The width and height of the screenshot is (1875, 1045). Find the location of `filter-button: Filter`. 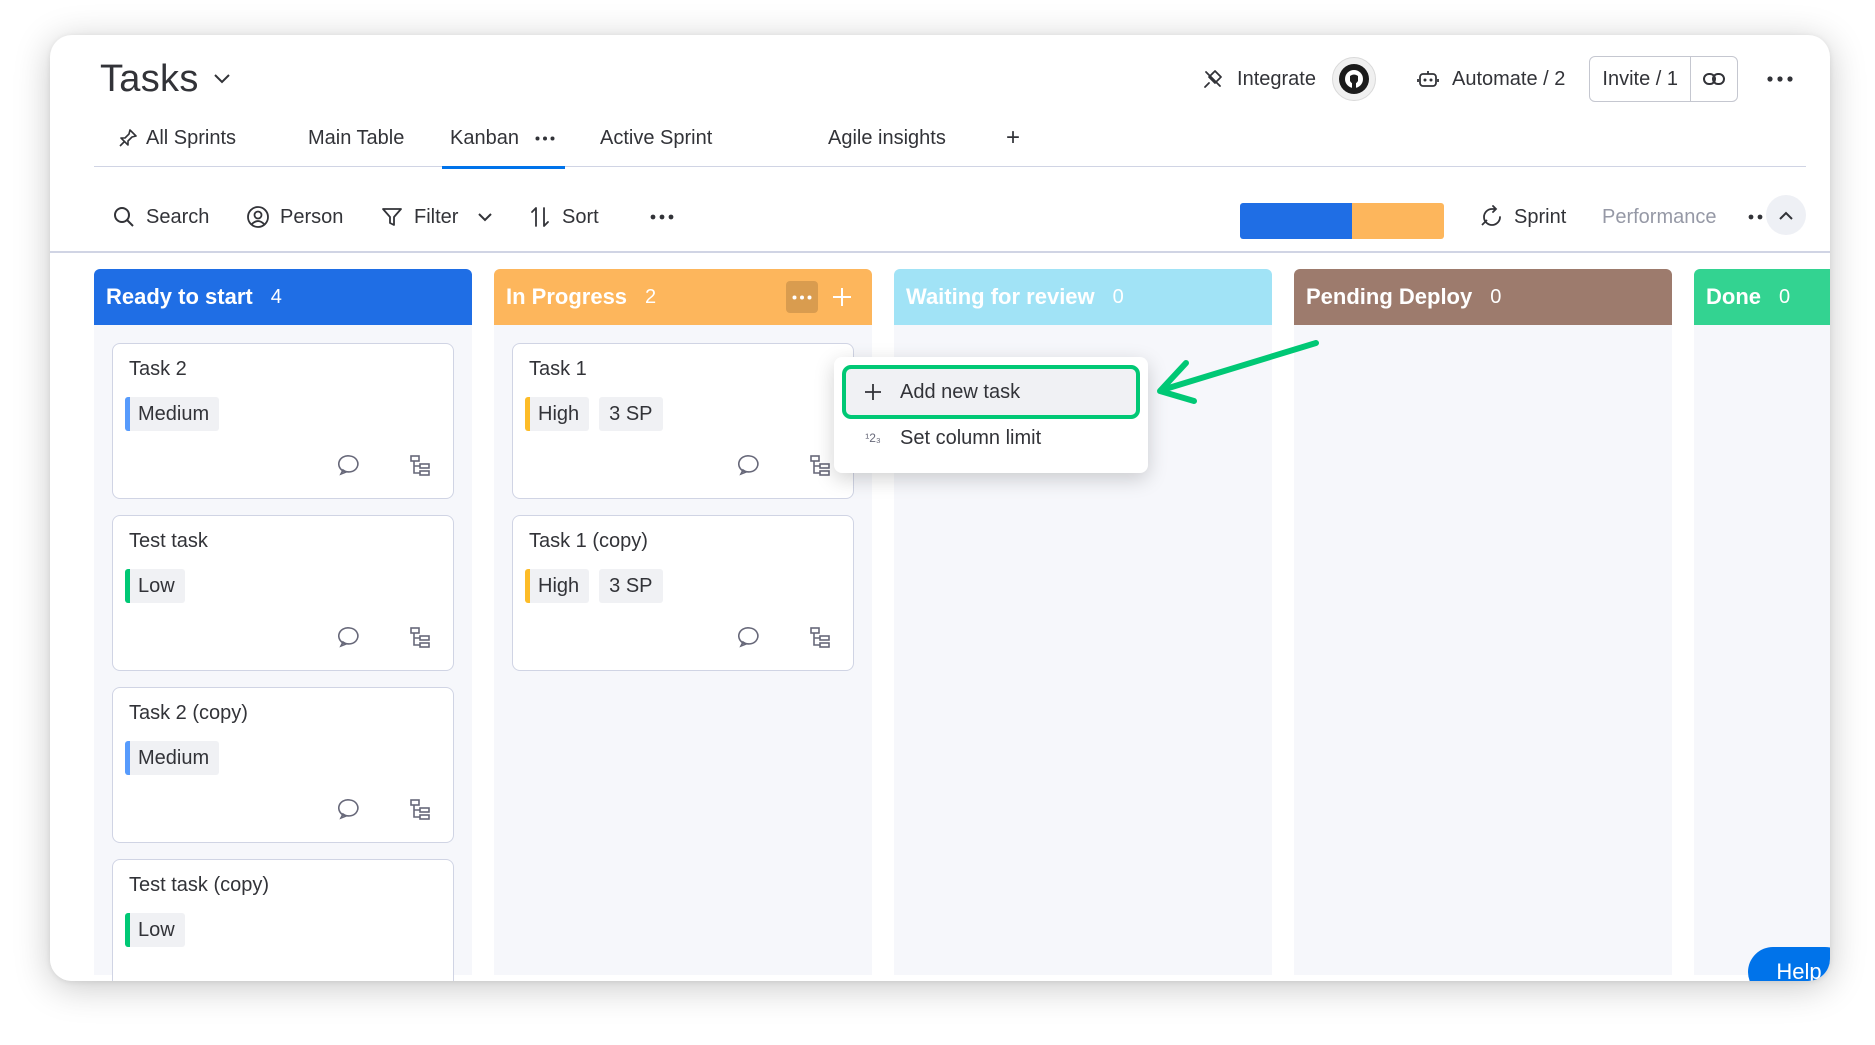

filter-button: Filter is located at coordinates (436, 217).